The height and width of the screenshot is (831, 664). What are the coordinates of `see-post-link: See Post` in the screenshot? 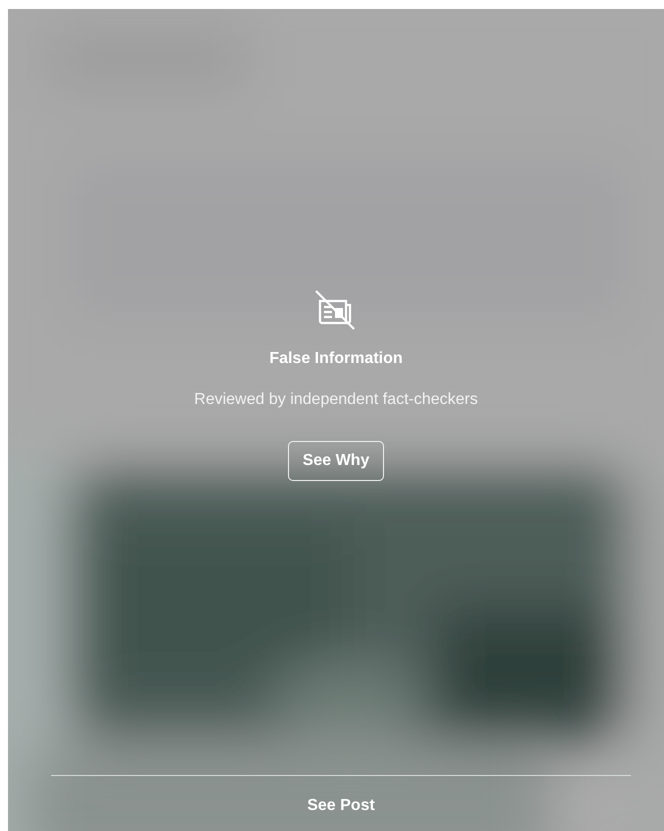 It's located at (341, 806).